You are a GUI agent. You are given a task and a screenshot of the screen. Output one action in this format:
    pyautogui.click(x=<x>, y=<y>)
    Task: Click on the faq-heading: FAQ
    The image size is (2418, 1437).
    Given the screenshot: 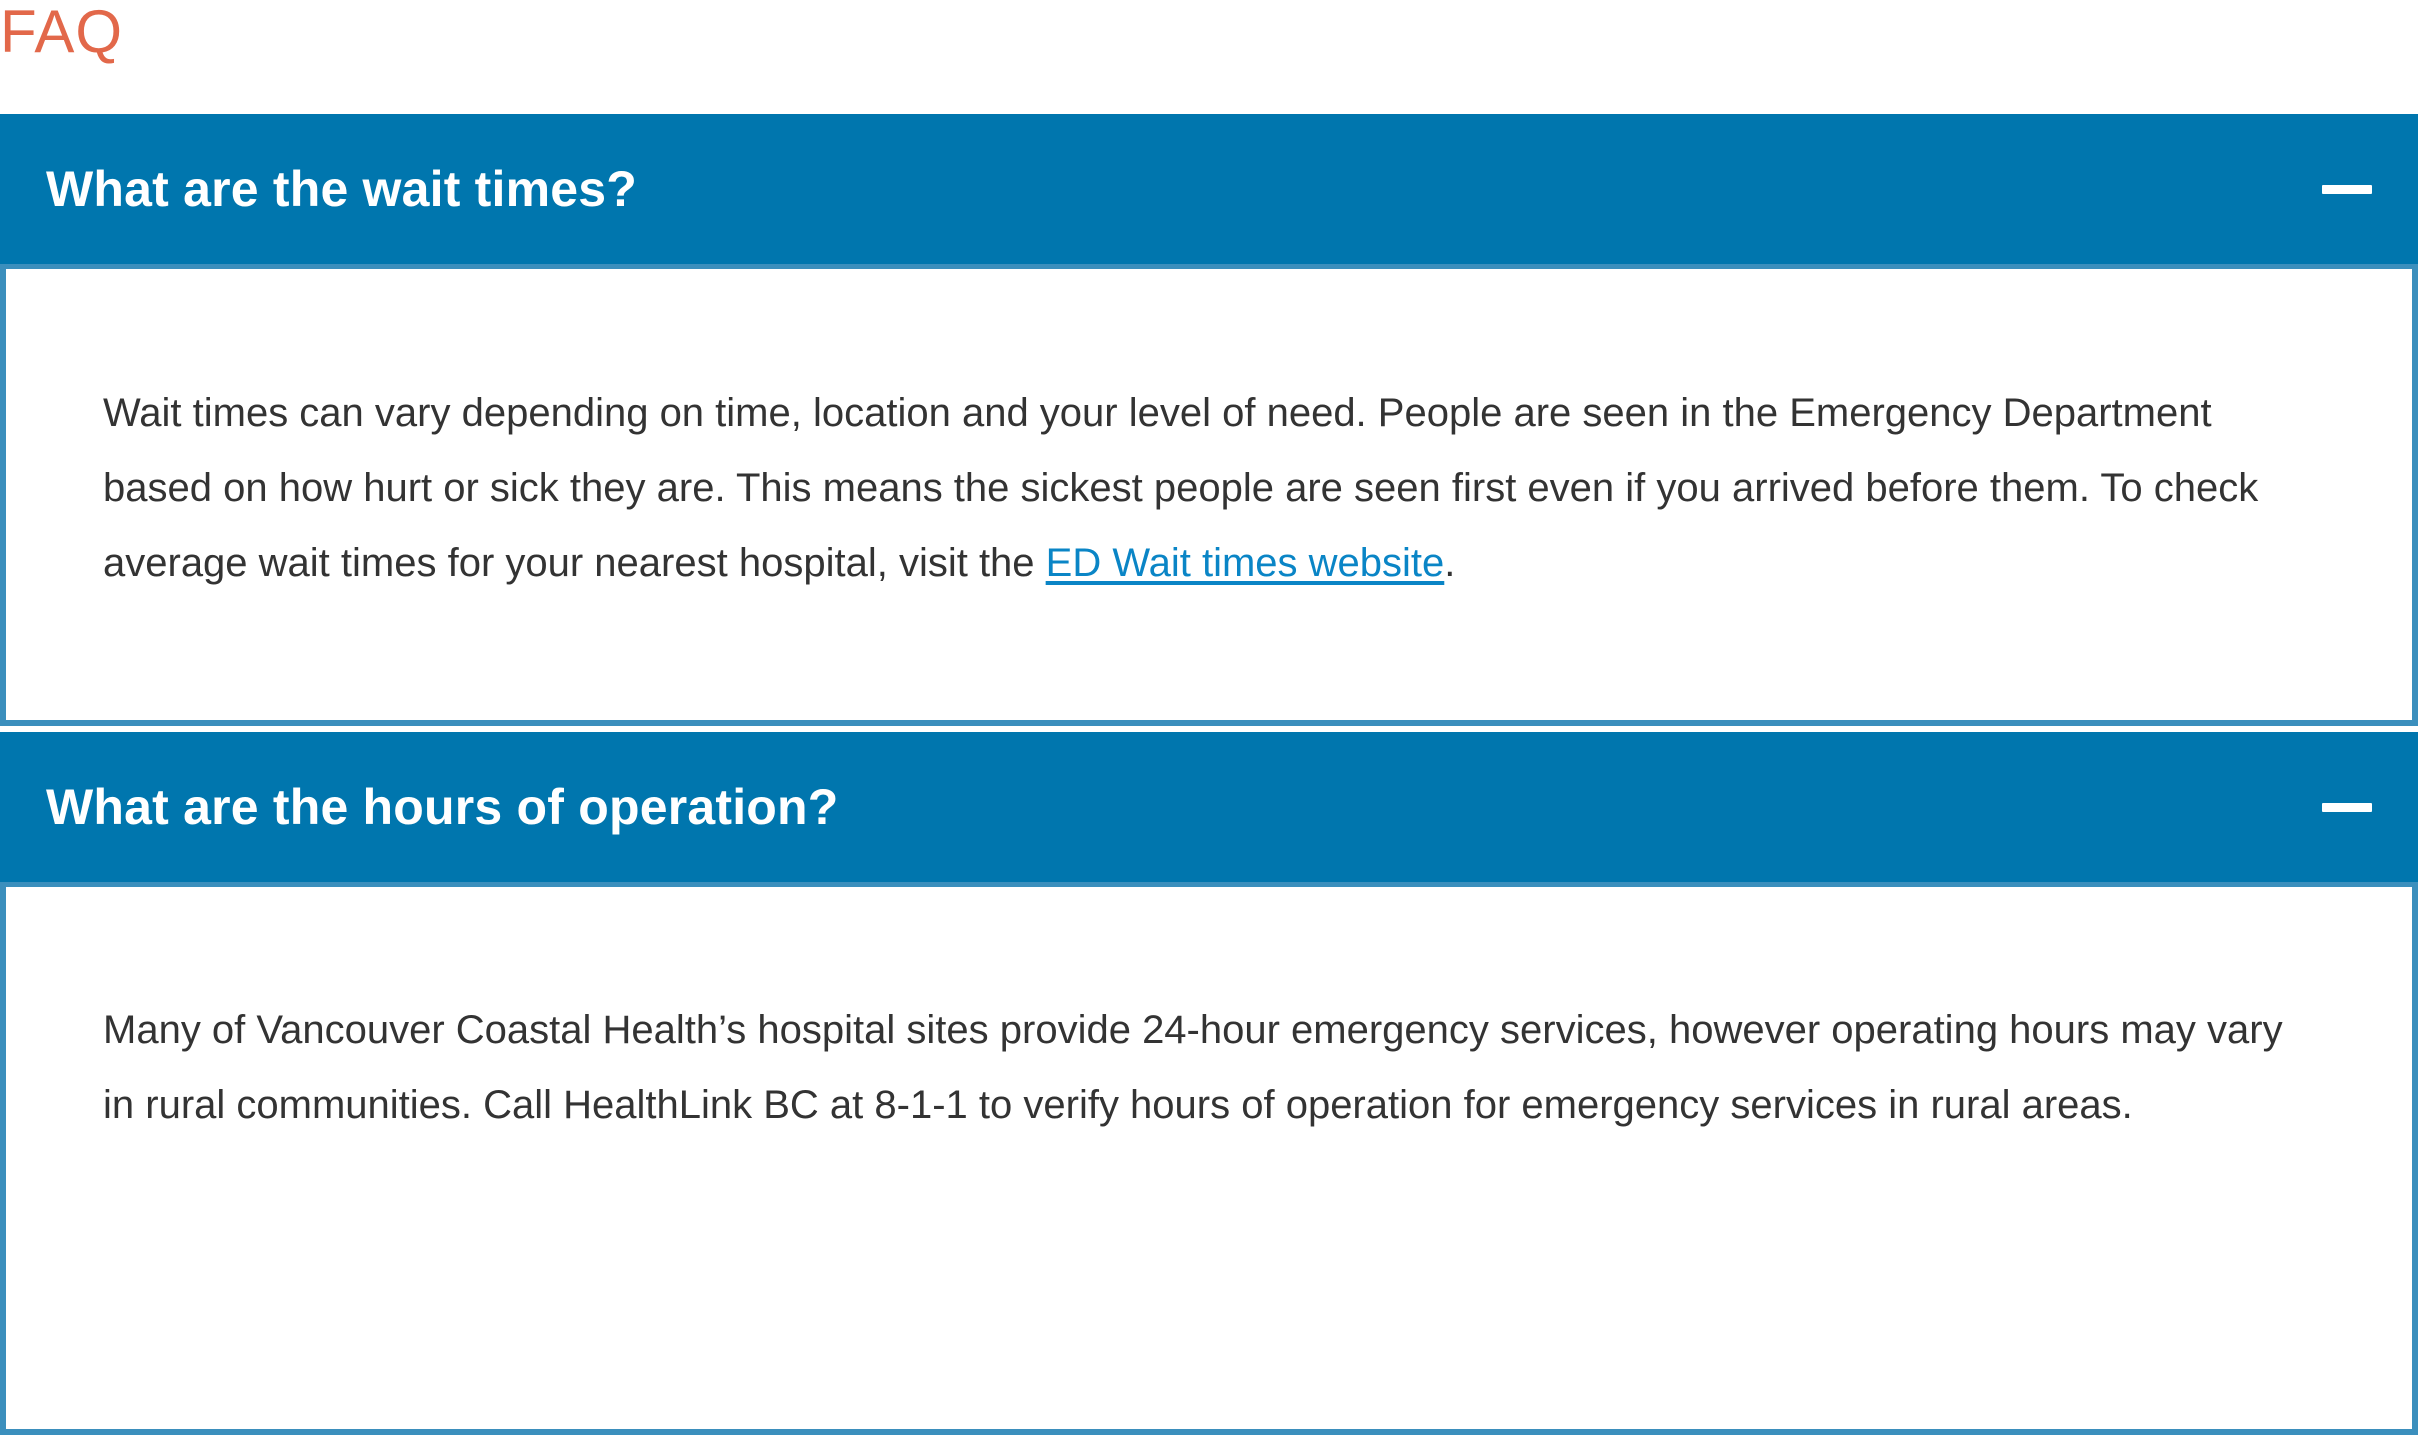 What is the action you would take?
    pyautogui.click(x=62, y=32)
    